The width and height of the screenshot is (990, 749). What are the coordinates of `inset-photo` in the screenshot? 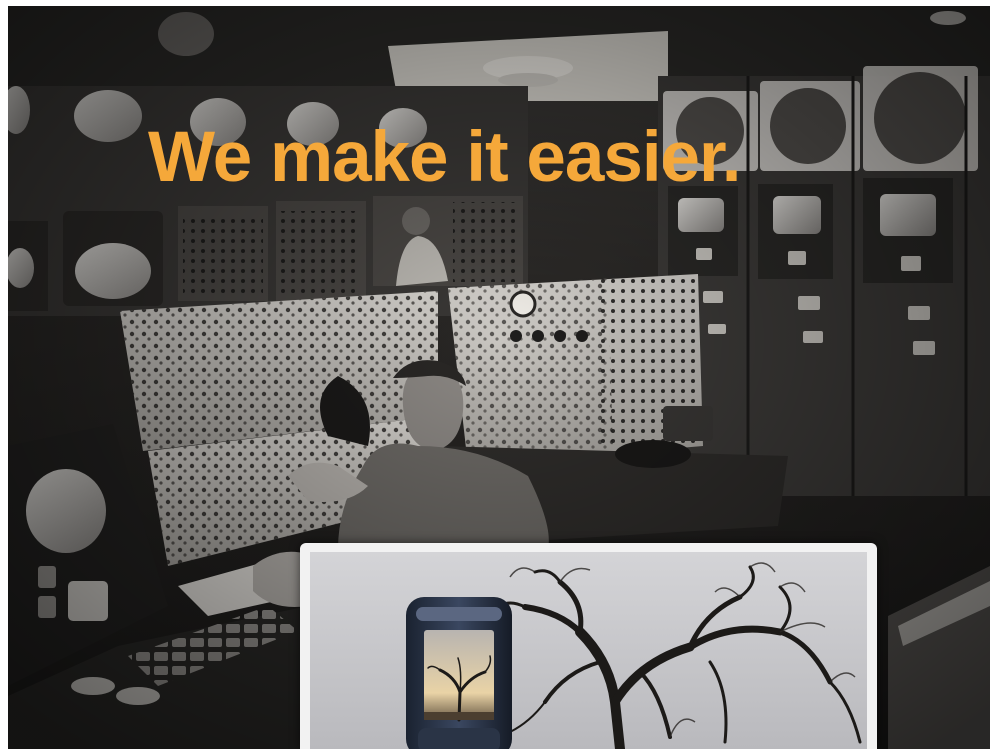 It's located at (588, 650).